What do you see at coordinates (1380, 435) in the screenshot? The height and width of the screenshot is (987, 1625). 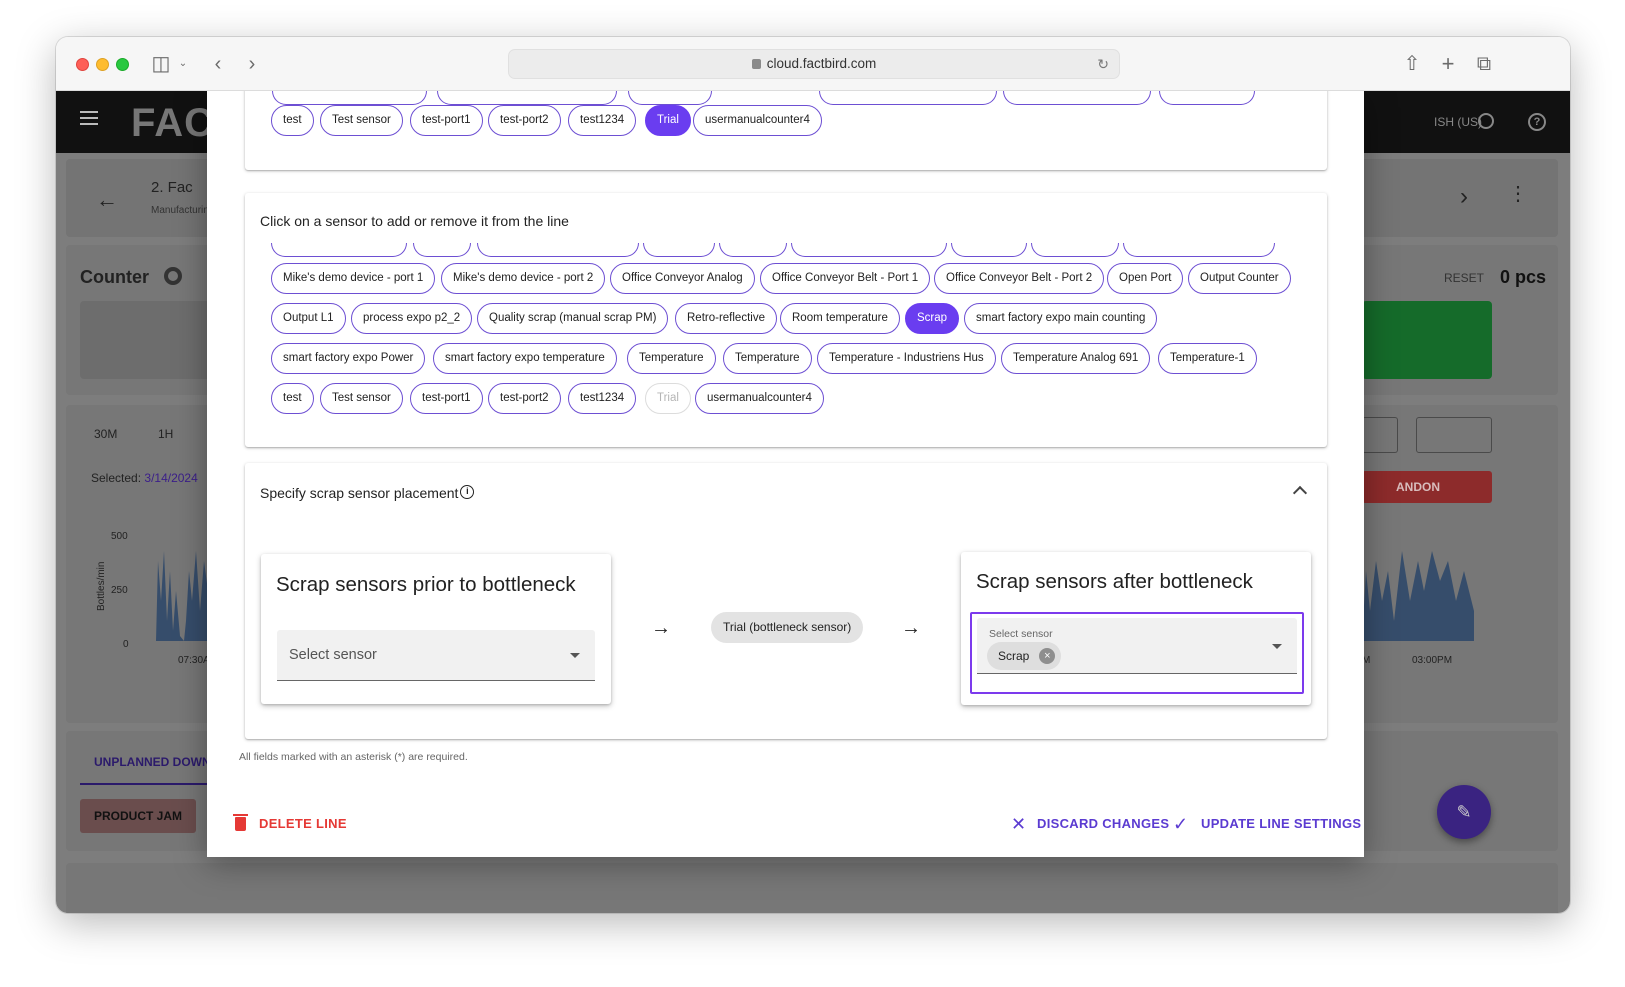 I see `view-select` at bounding box center [1380, 435].